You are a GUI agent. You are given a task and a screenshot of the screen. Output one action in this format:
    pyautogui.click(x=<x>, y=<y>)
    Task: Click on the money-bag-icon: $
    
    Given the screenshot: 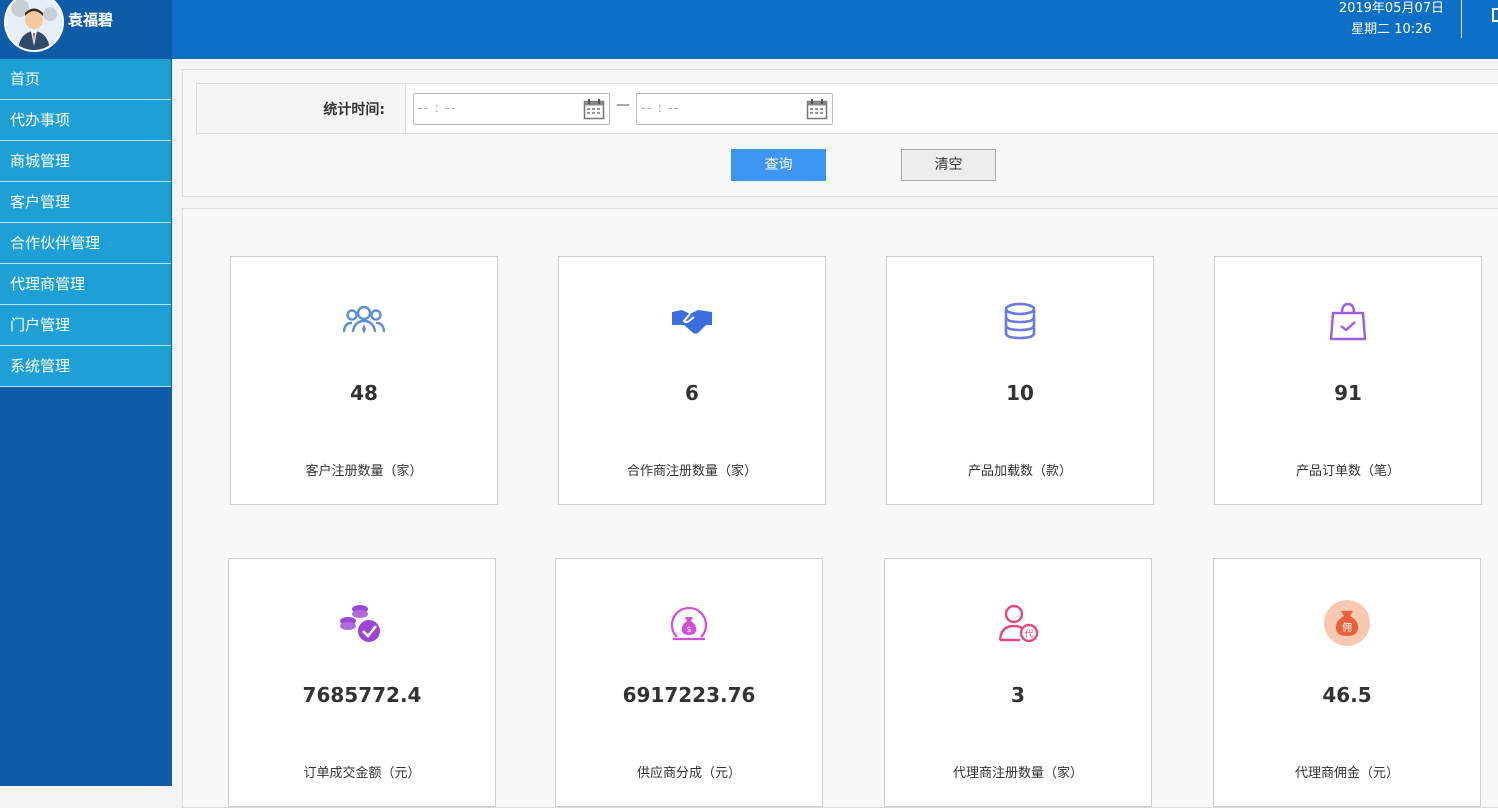 What is the action you would take?
    pyautogui.click(x=689, y=623)
    